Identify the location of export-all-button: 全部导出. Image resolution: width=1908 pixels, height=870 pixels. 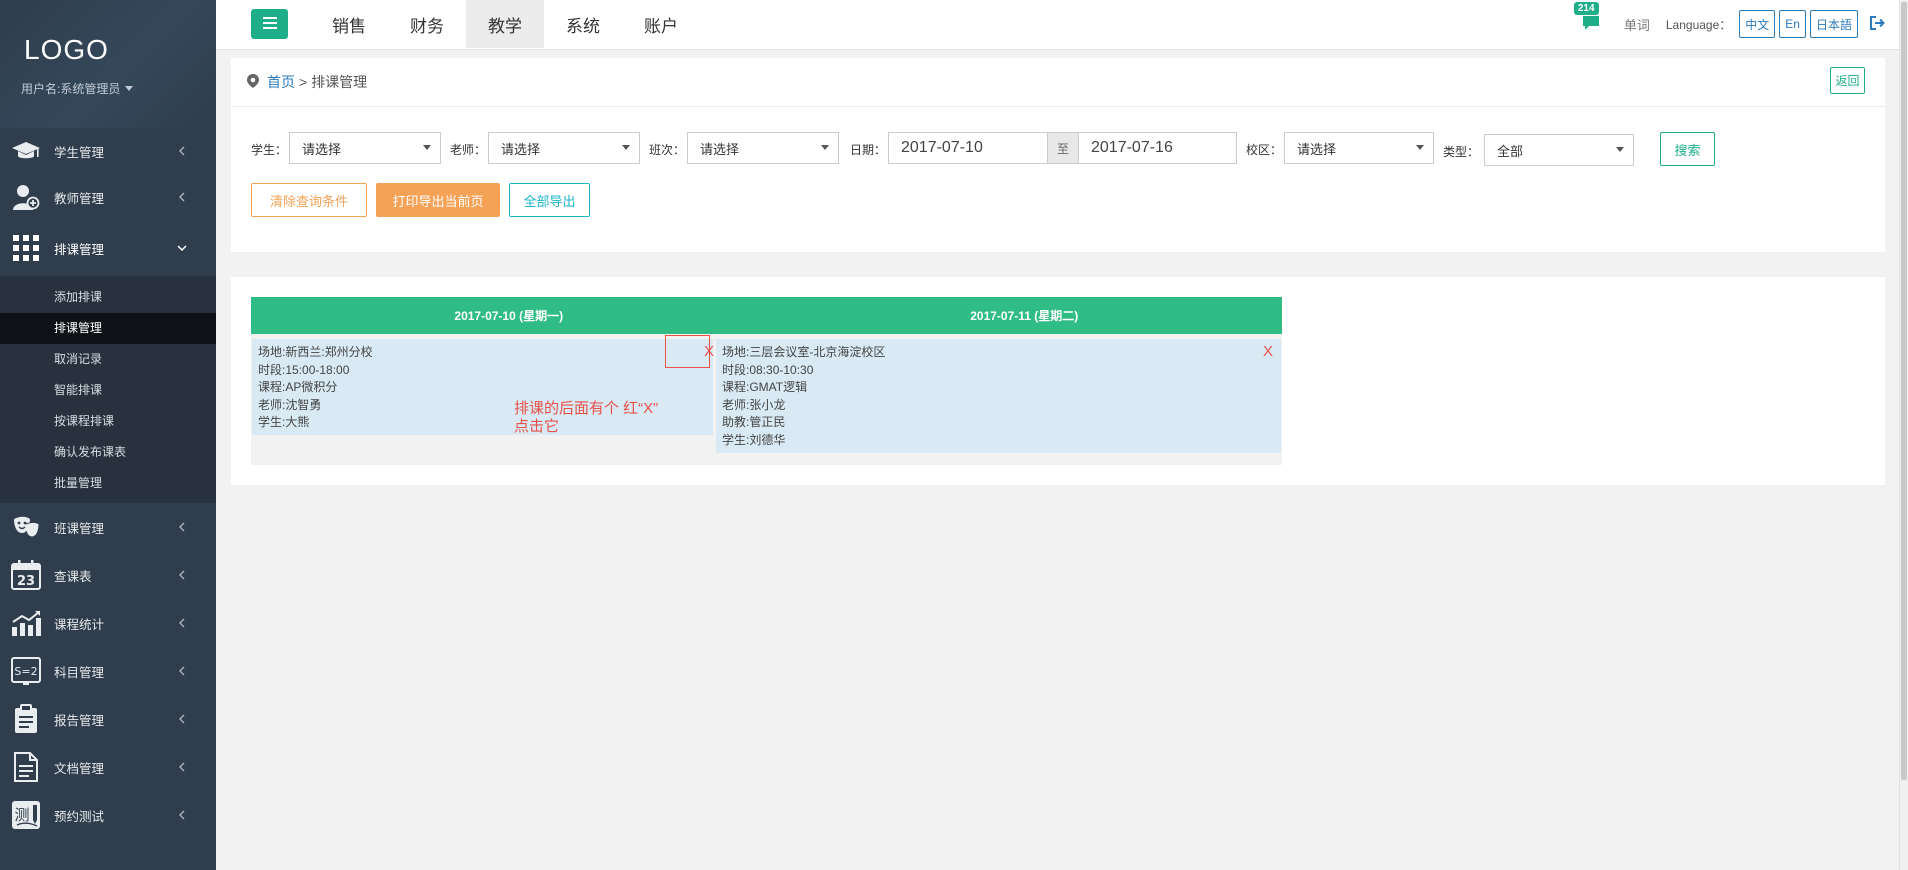
(549, 200).